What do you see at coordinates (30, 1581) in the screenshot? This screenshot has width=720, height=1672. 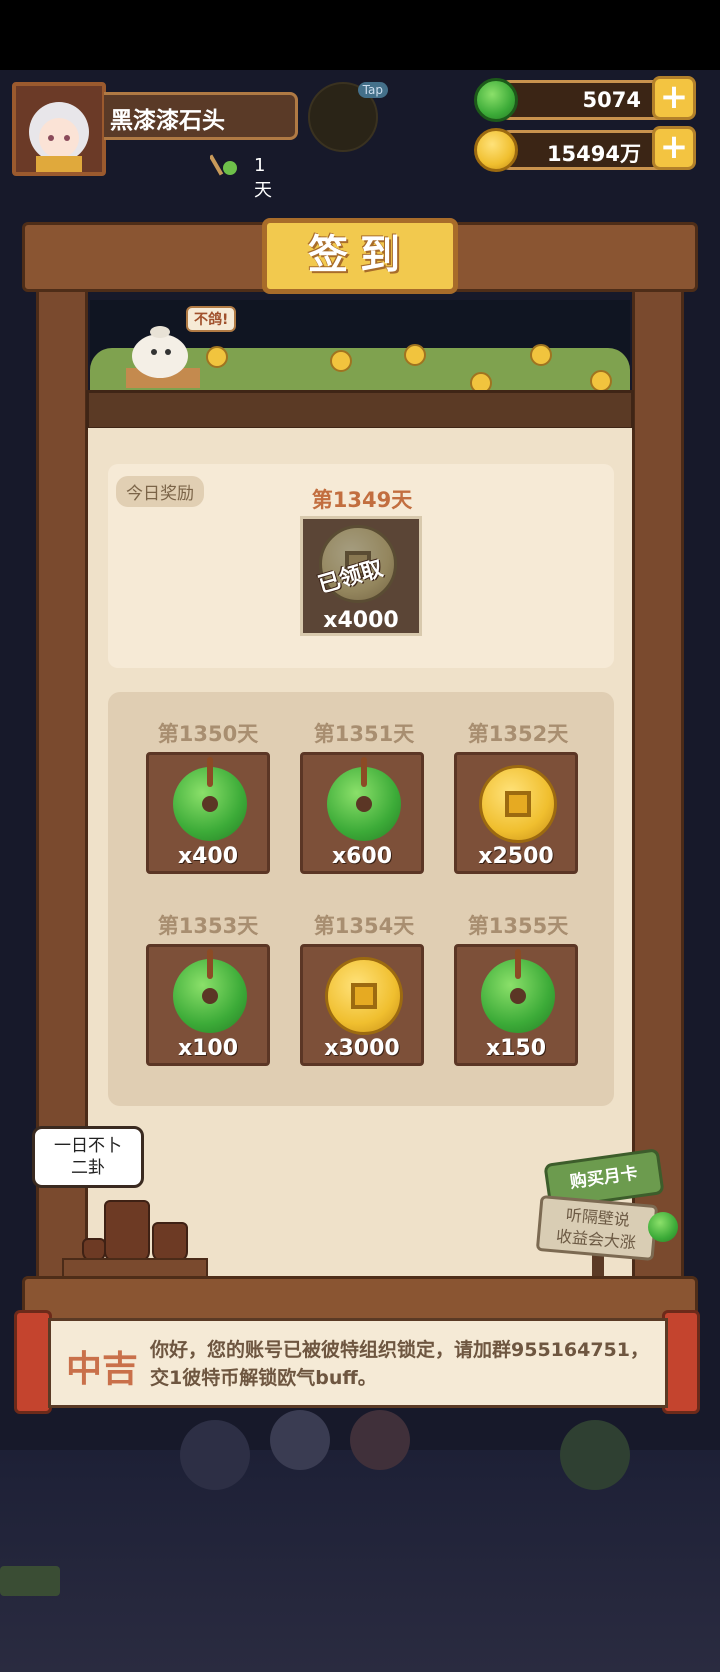 I see `menu-button` at bounding box center [30, 1581].